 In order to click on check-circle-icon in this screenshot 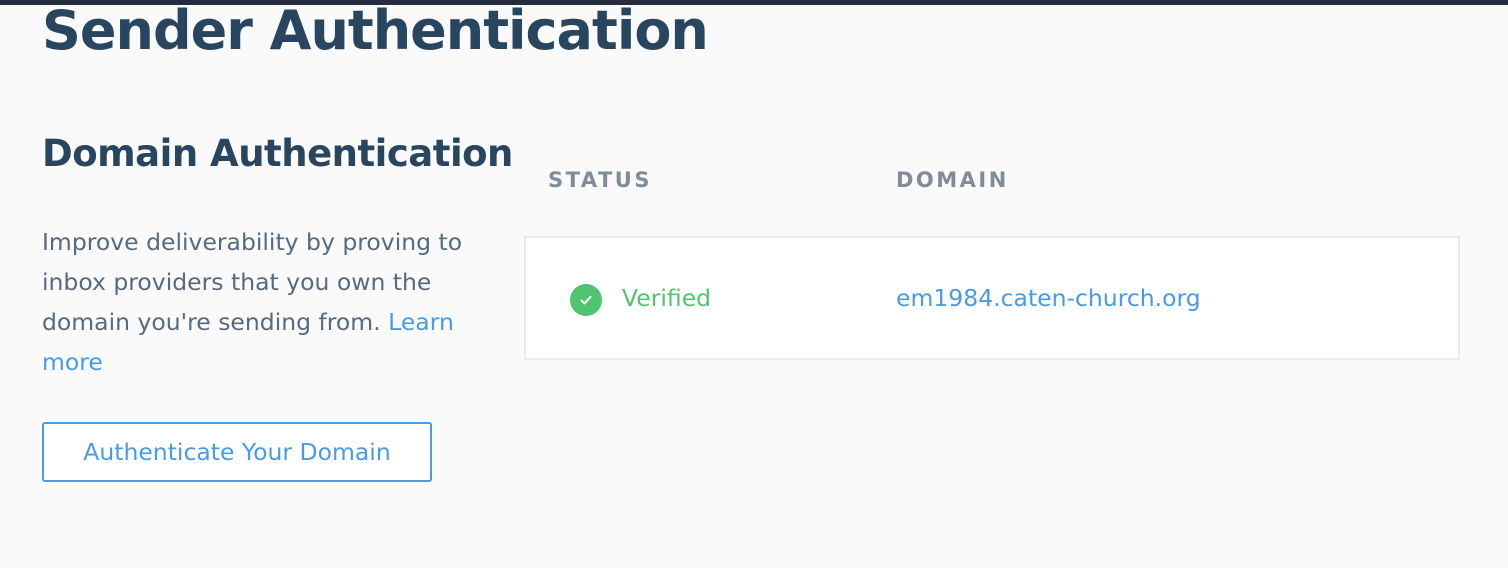, I will do `click(586, 300)`.